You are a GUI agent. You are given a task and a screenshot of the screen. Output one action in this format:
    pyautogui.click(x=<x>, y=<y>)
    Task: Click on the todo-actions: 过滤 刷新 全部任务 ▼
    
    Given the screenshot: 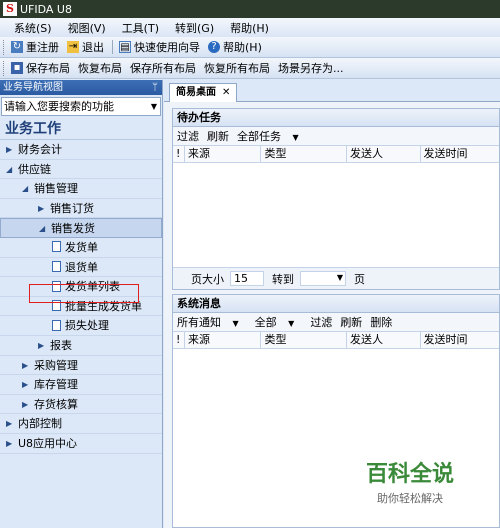 What is the action you would take?
    pyautogui.click(x=336, y=136)
    